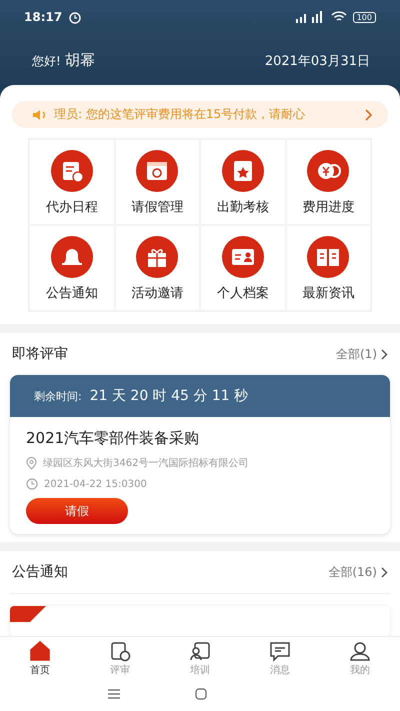 This screenshot has height=711, width=400. Describe the element at coordinates (72, 207) in the screenshot. I see `shortcut-label: 代办日程` at that location.